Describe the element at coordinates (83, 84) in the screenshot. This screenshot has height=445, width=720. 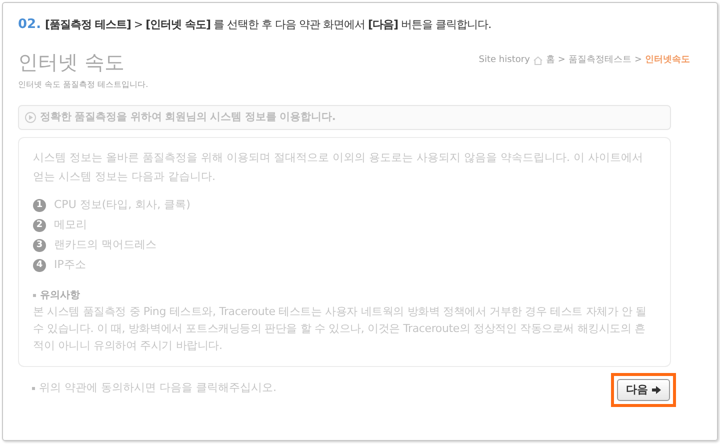
I see `page-subtitle: 인터넷 속도 품질측정 테스트입니다.` at that location.